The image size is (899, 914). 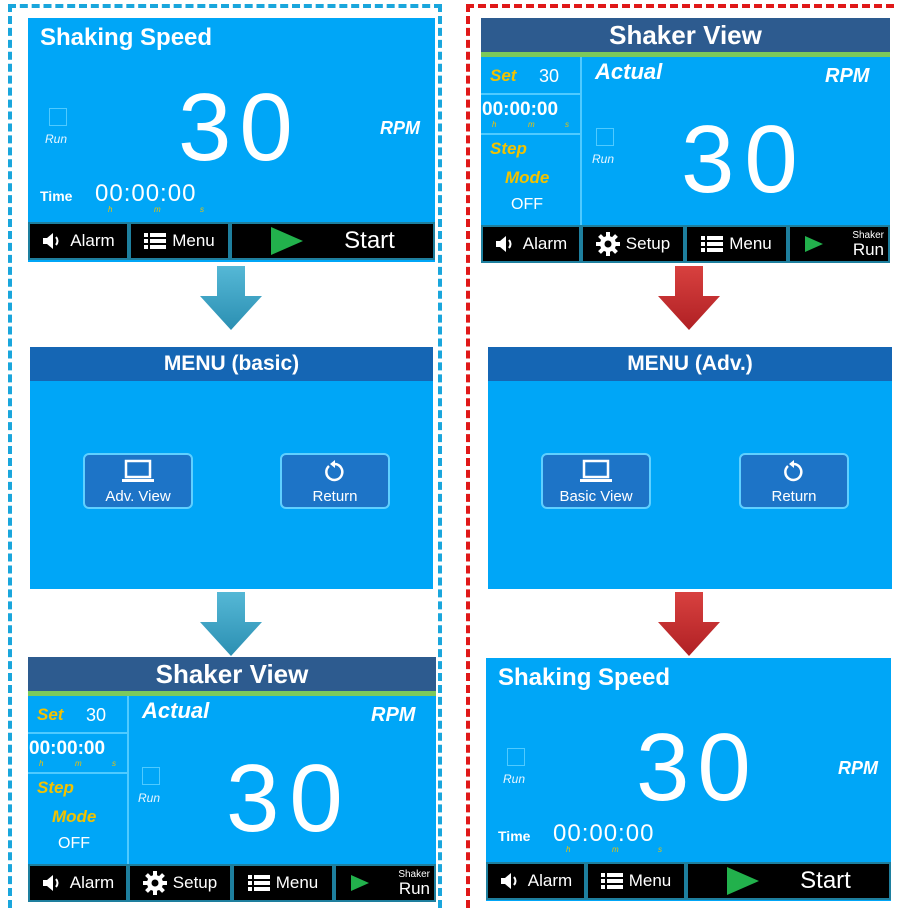 I want to click on menu-basic-screen: MENU (basic) Adv. View Return, so click(x=231, y=468).